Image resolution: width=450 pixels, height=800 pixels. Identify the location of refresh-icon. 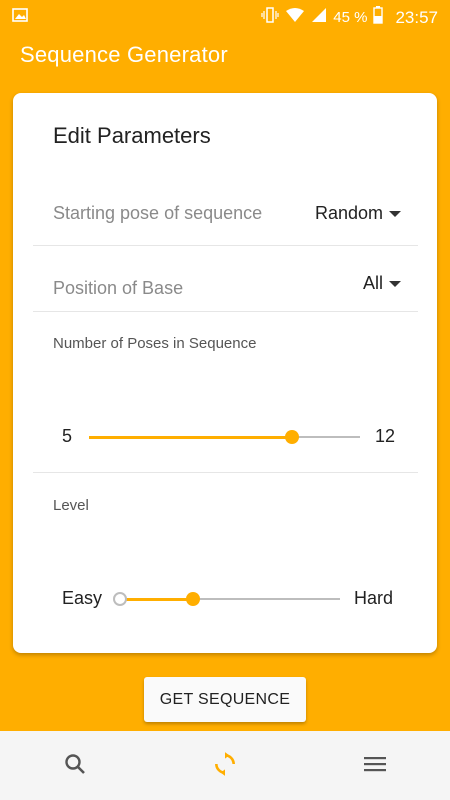
(225, 766).